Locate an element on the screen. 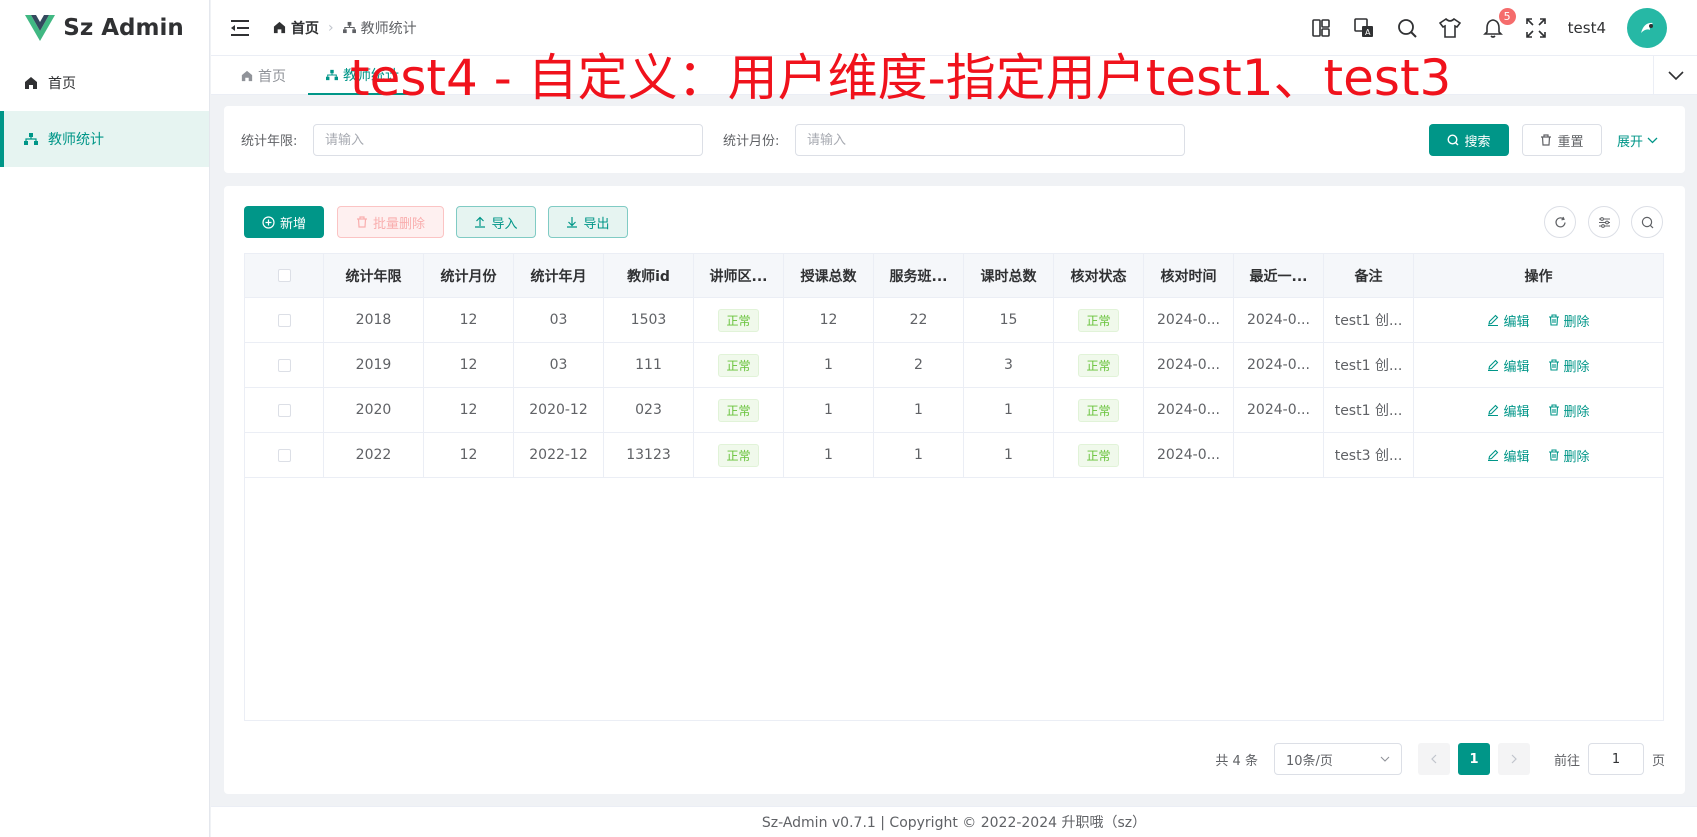 The image size is (1697, 837). year-limit-label: 统计年限: is located at coordinates (269, 141).